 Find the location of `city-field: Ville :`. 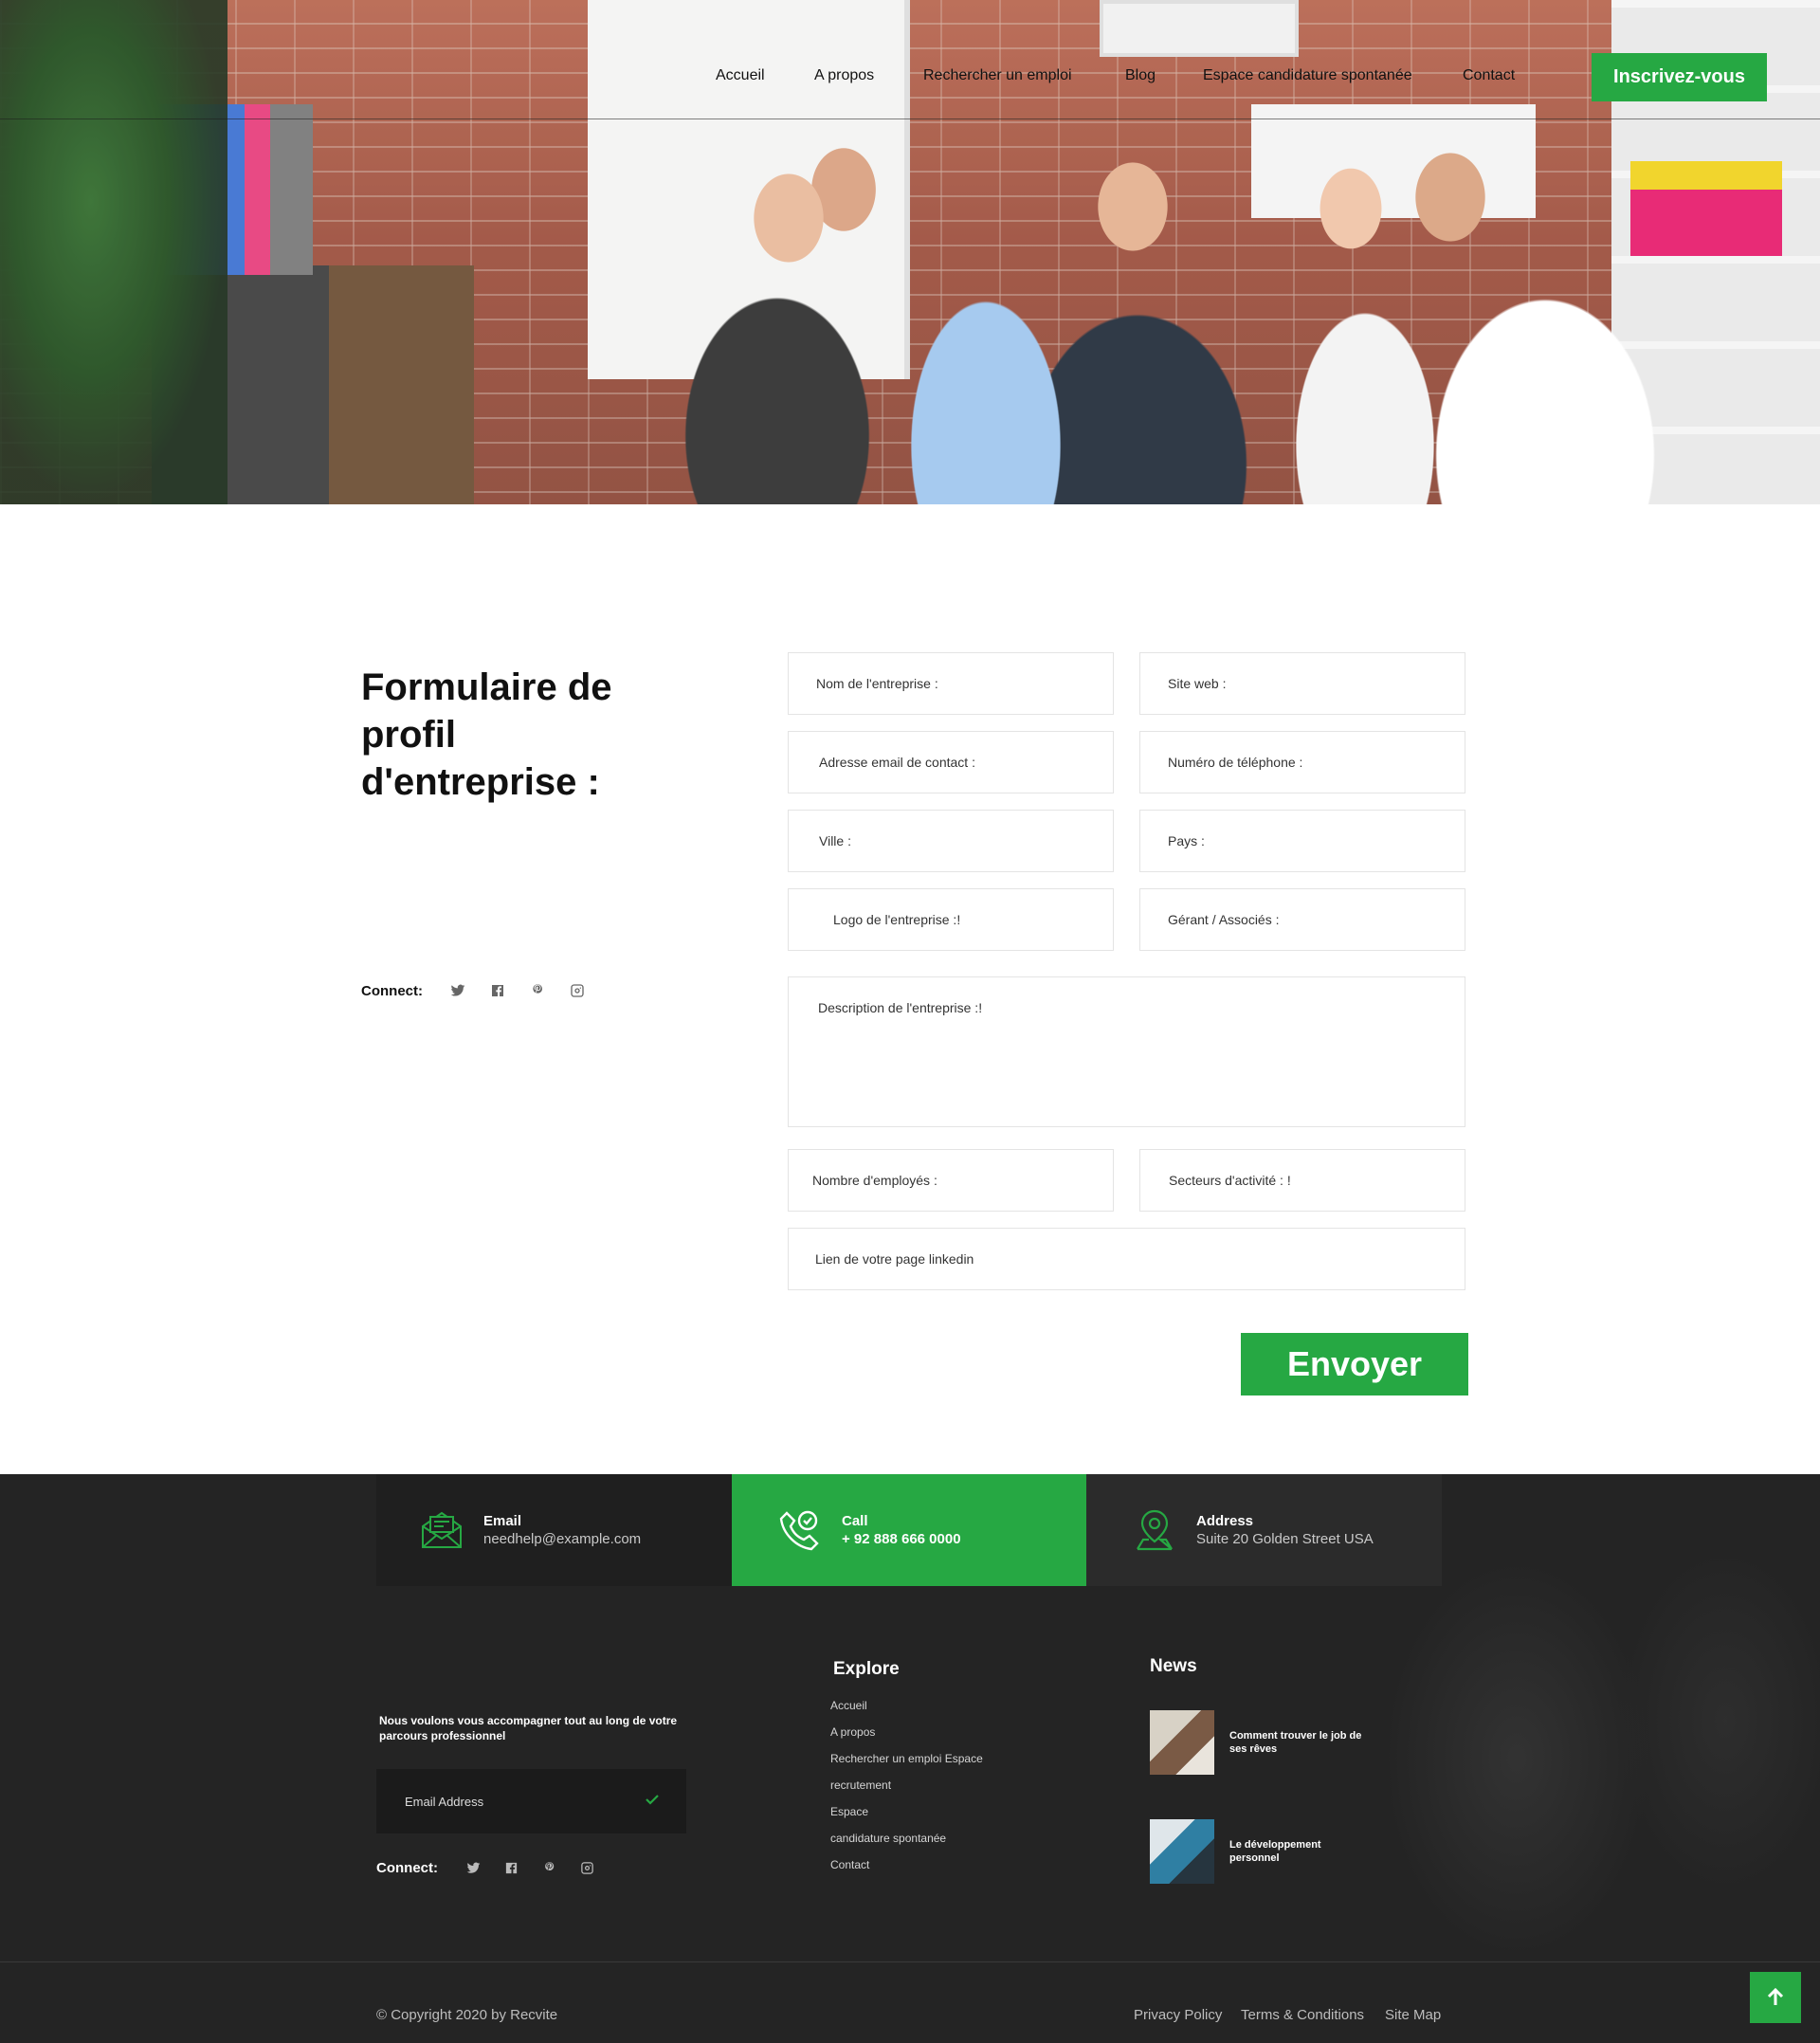

city-field: Ville : is located at coordinates (951, 841).